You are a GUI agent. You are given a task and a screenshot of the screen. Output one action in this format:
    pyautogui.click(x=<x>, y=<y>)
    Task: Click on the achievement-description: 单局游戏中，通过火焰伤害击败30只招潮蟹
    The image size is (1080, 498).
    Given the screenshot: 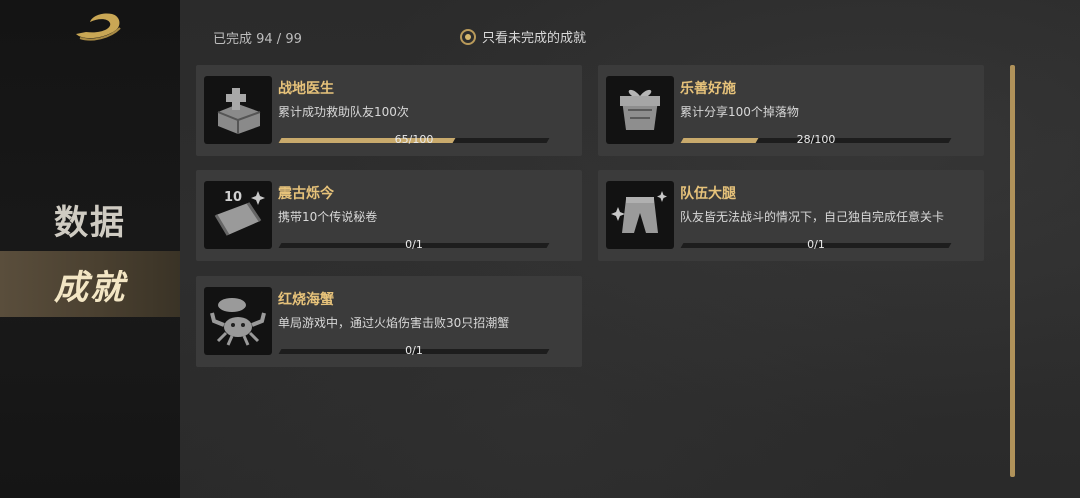 What is the action you would take?
    pyautogui.click(x=394, y=323)
    